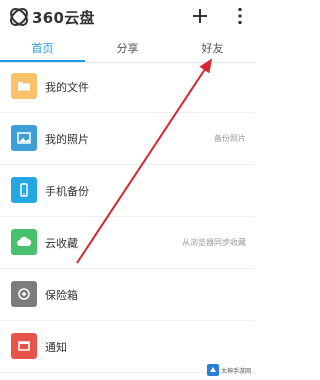 The image size is (320, 380). Describe the element at coordinates (67, 191) in the screenshot. I see `list-item-label: 手机备份` at that location.